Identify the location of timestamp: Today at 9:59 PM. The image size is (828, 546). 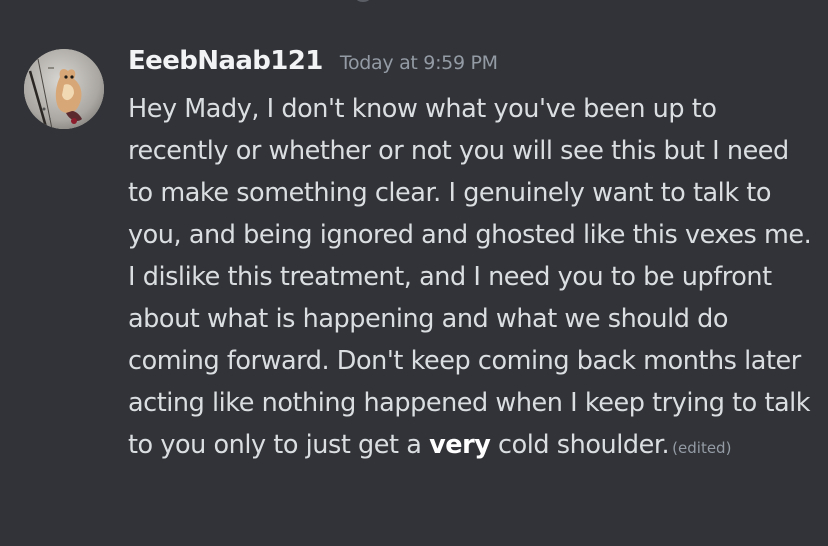
(419, 63).